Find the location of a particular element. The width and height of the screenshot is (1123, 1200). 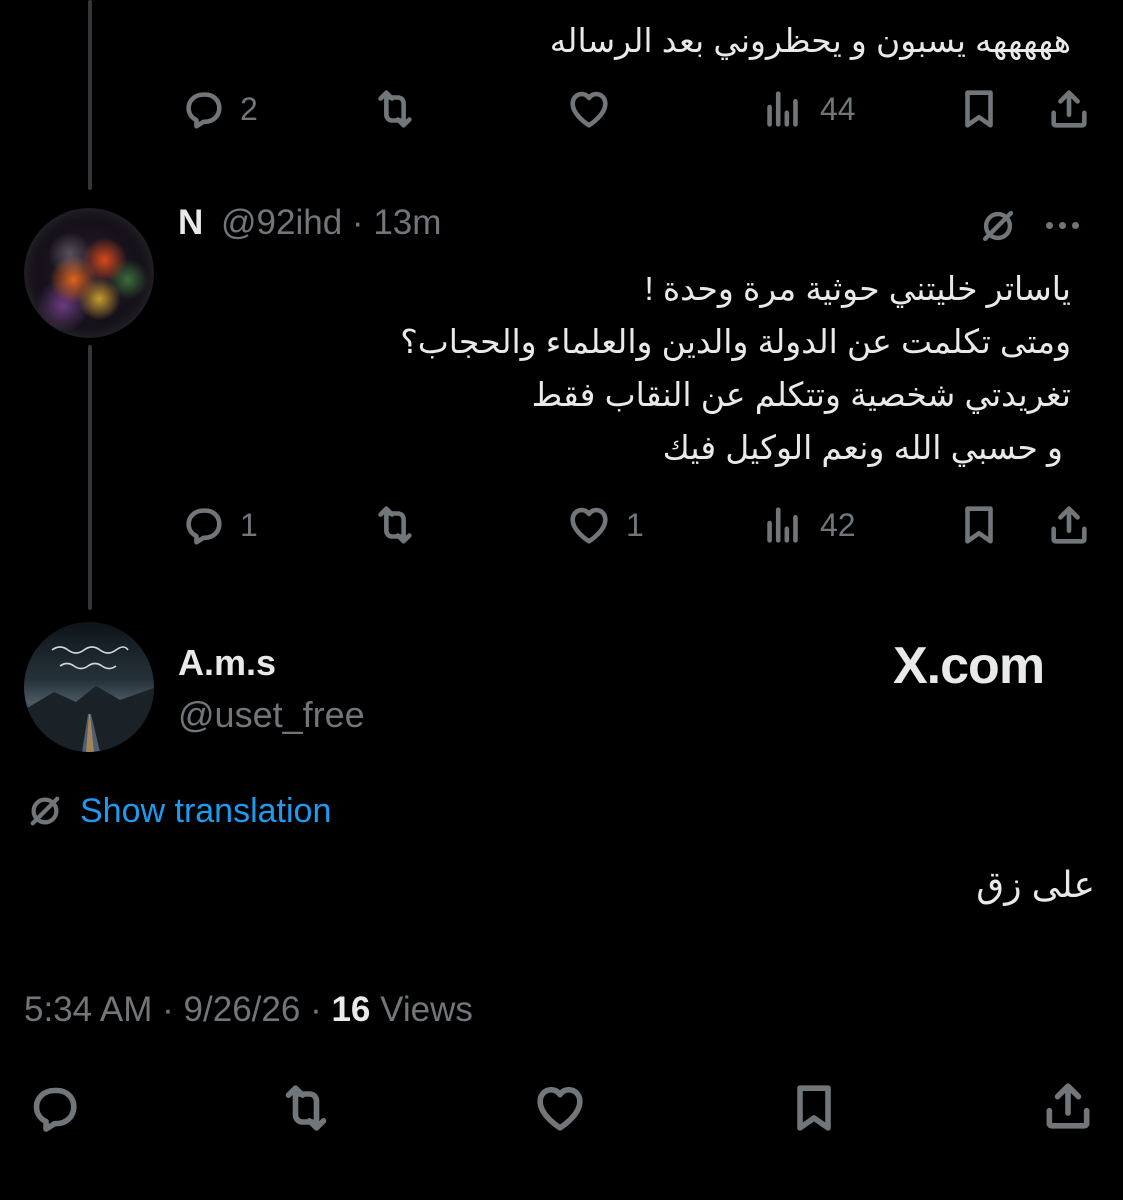

main-tweet-text: على زق is located at coordinates (1035, 884).